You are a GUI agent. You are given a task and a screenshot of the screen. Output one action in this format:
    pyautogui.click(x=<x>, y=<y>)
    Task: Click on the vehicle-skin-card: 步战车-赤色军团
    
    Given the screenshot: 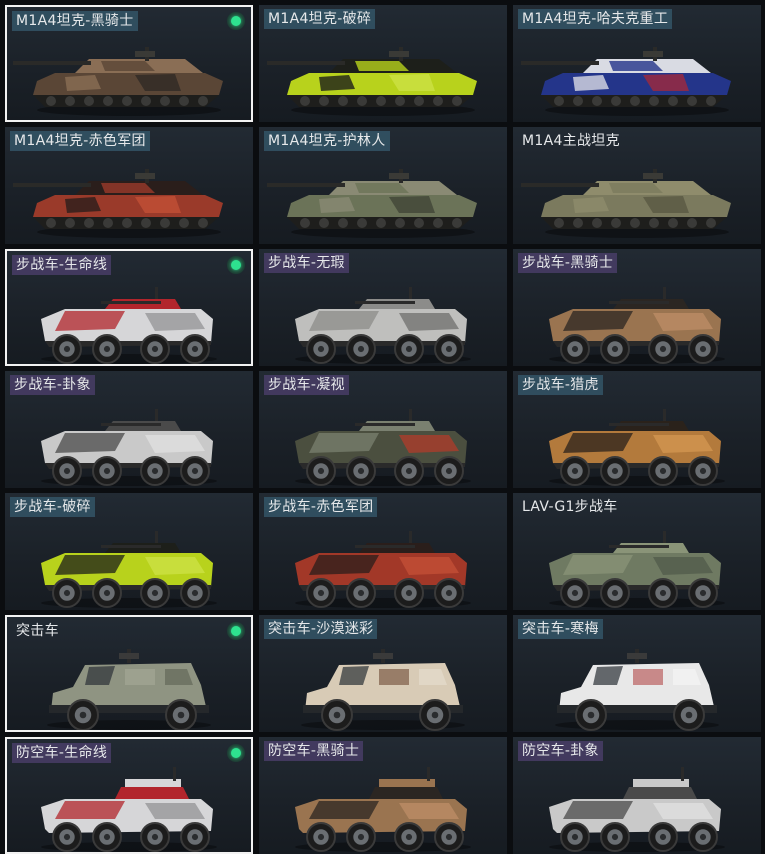 What is the action you would take?
    pyautogui.click(x=383, y=551)
    